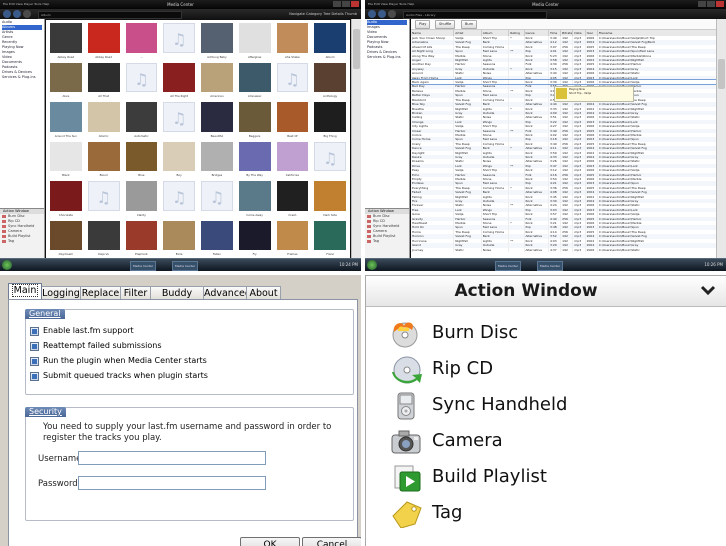  I want to click on album-tile: Fallen, so click(217, 239).